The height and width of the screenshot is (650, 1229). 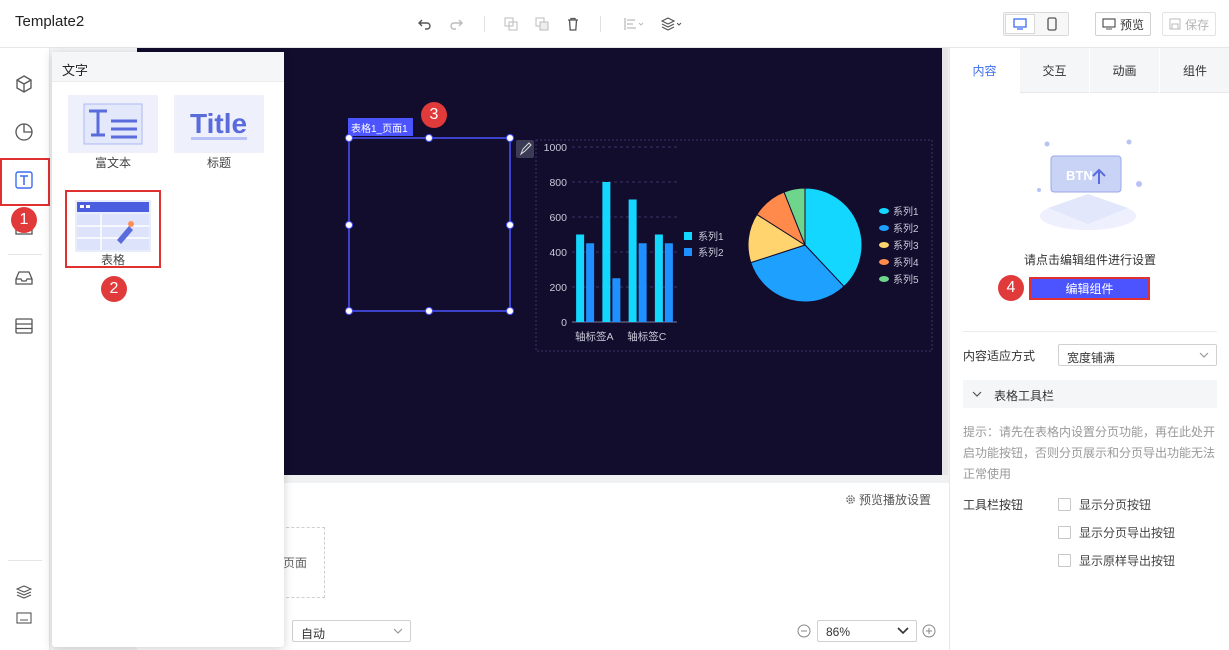 I want to click on zoom-mode-value: 自动, so click(x=313, y=634).